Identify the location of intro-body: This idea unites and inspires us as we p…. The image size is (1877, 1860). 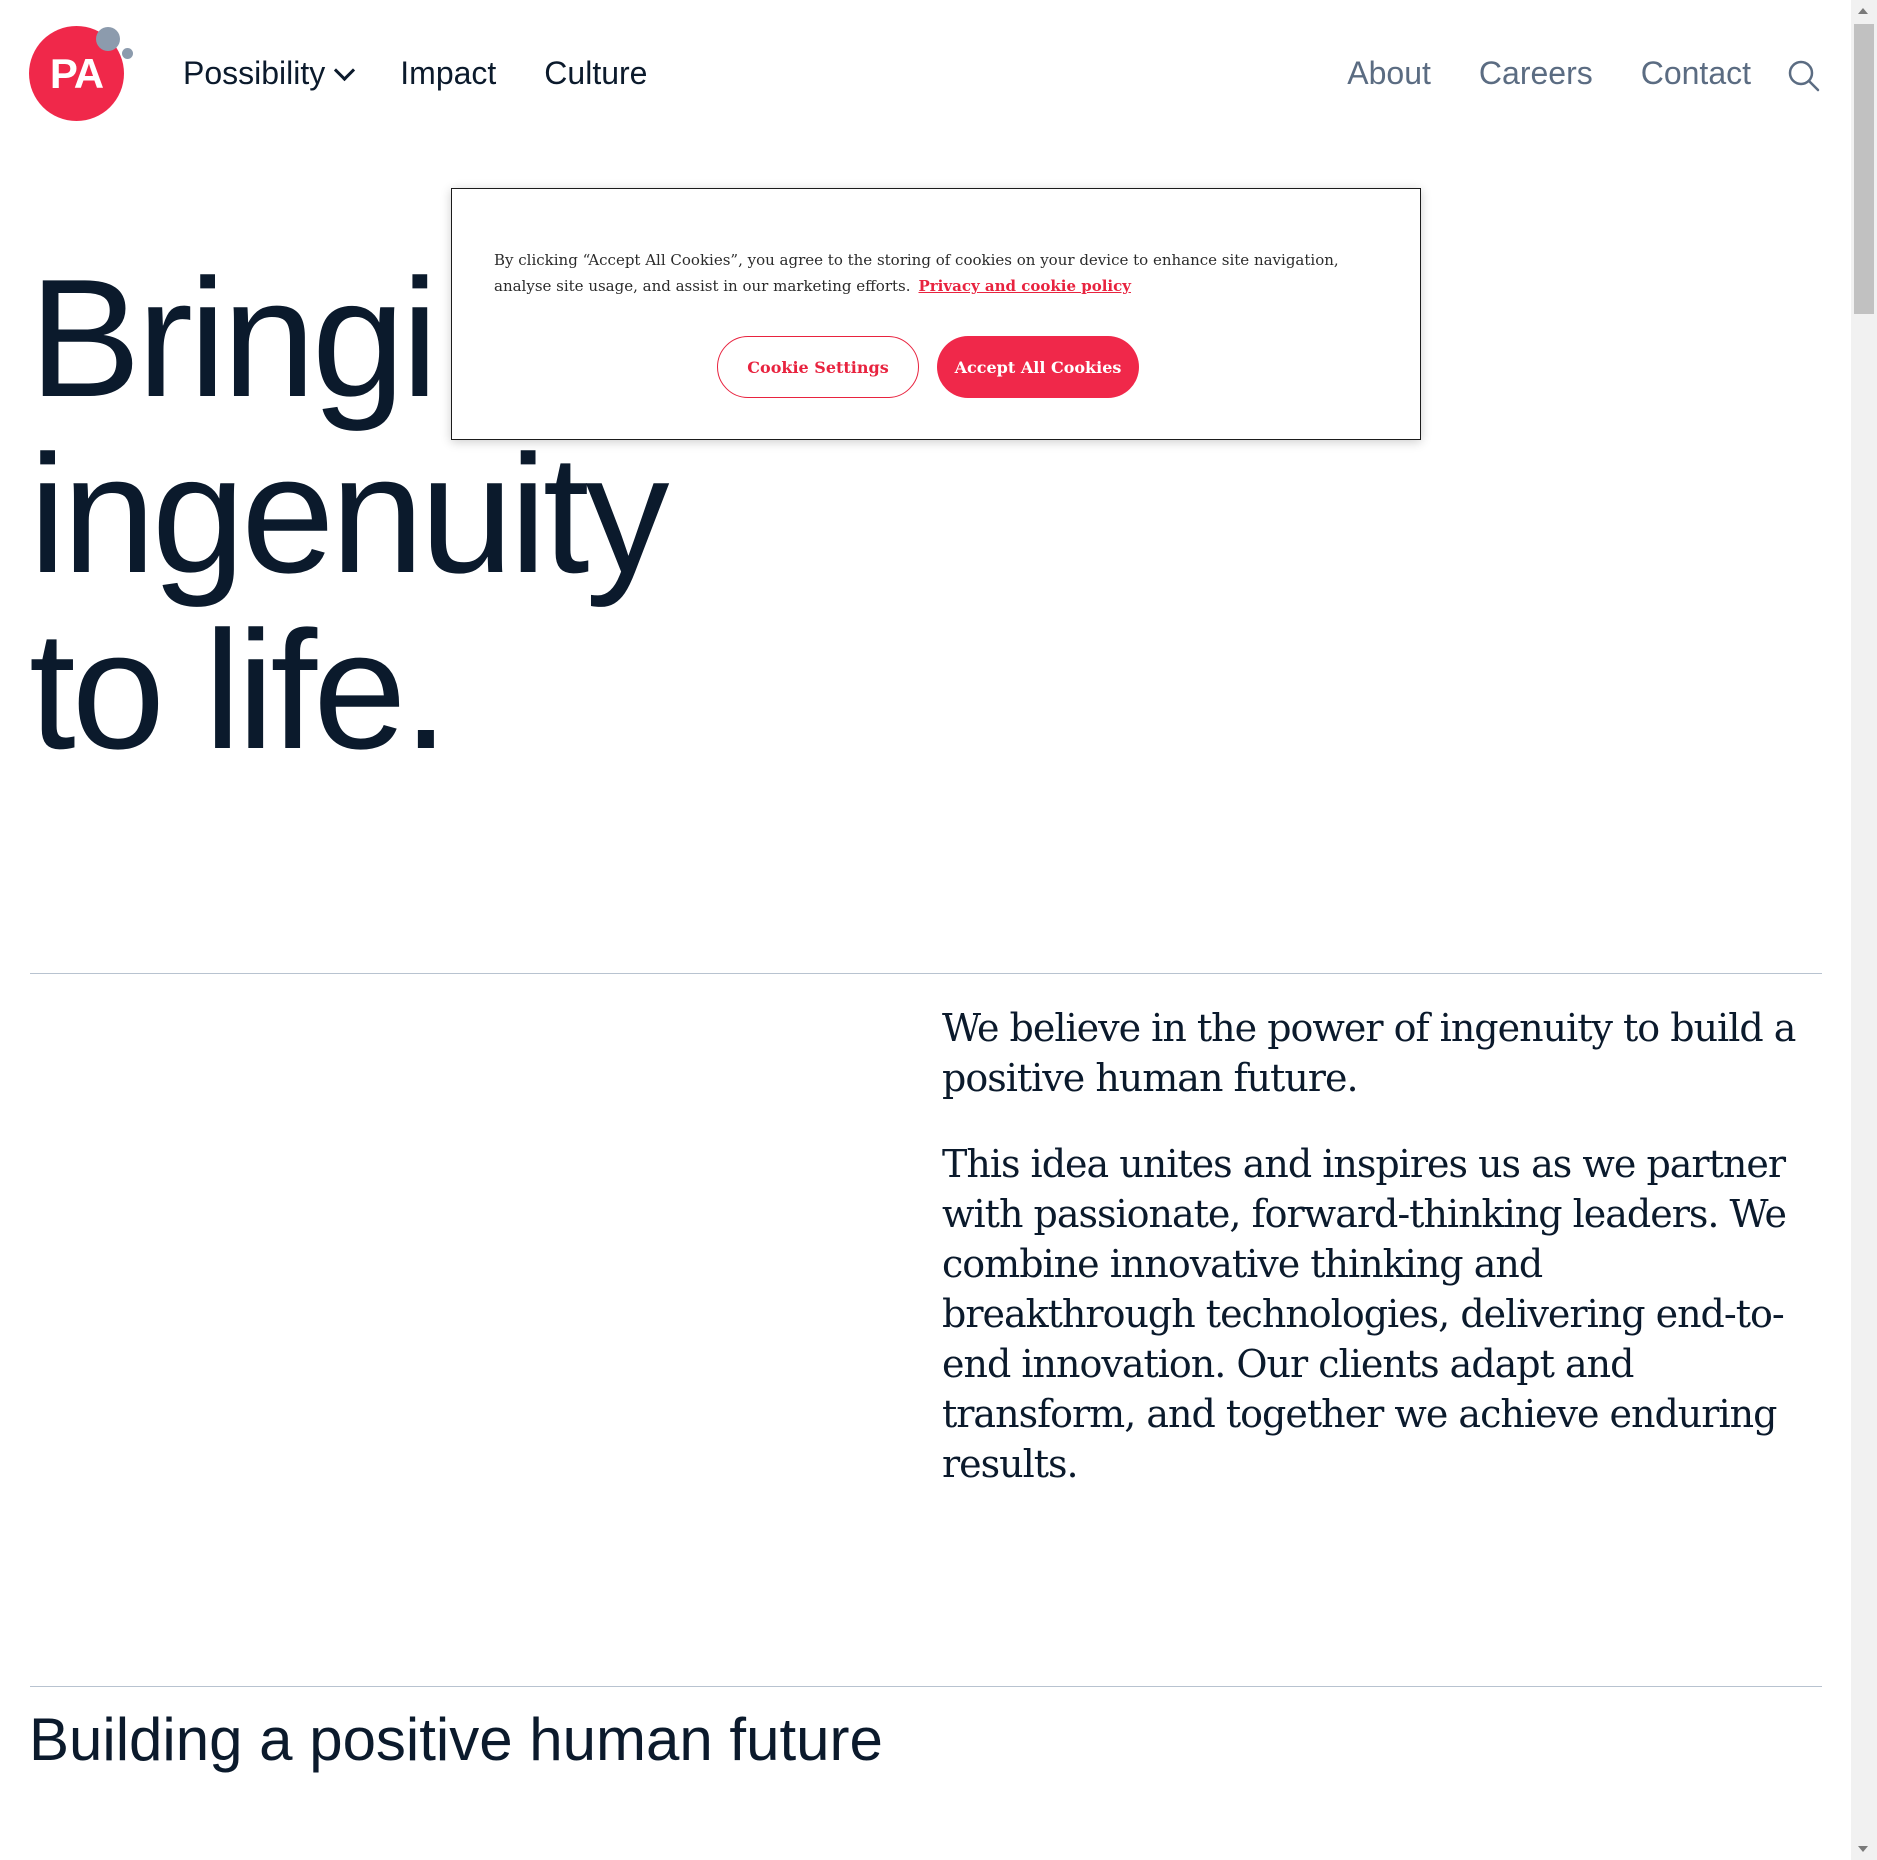
(1364, 1314).